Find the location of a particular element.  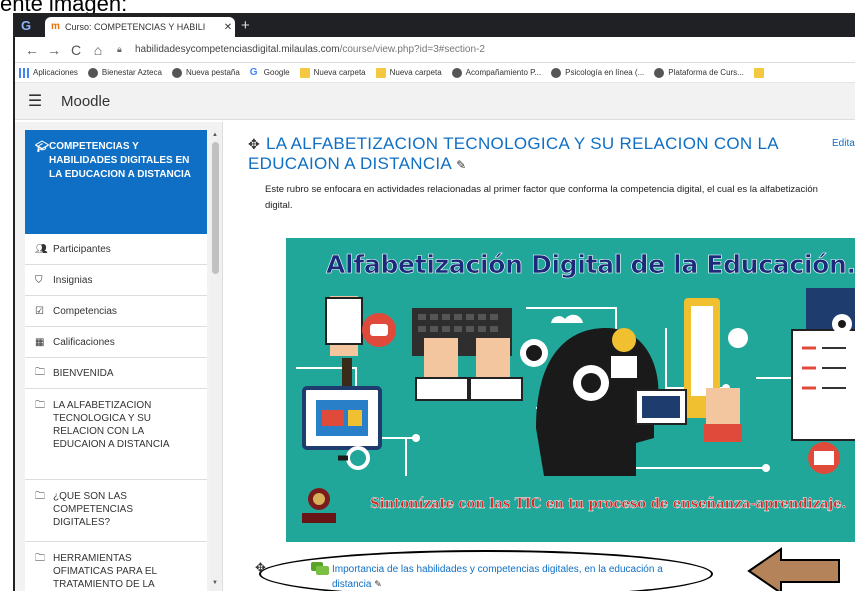

drawer-item-calificaciones: ▦ Calificaciones is located at coordinates (116, 342).